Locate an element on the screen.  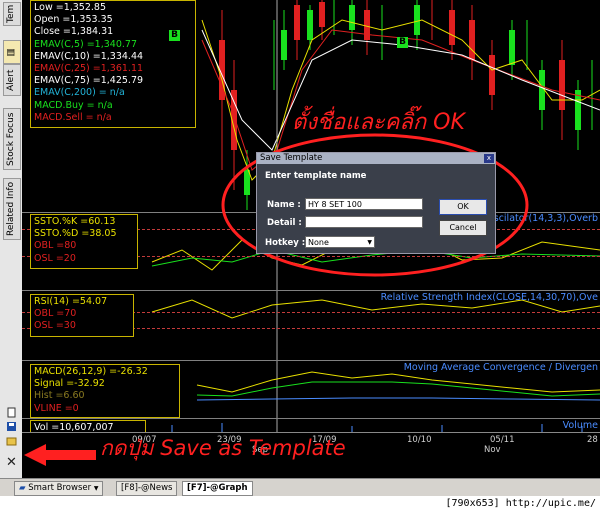
annotation-bottom: กดปุ่ม Save as Template is located at coordinates (223, 448).